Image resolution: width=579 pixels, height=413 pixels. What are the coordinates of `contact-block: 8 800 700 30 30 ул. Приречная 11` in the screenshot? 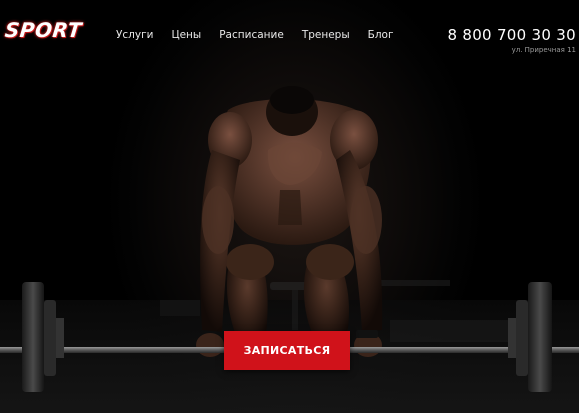 It's located at (511, 41).